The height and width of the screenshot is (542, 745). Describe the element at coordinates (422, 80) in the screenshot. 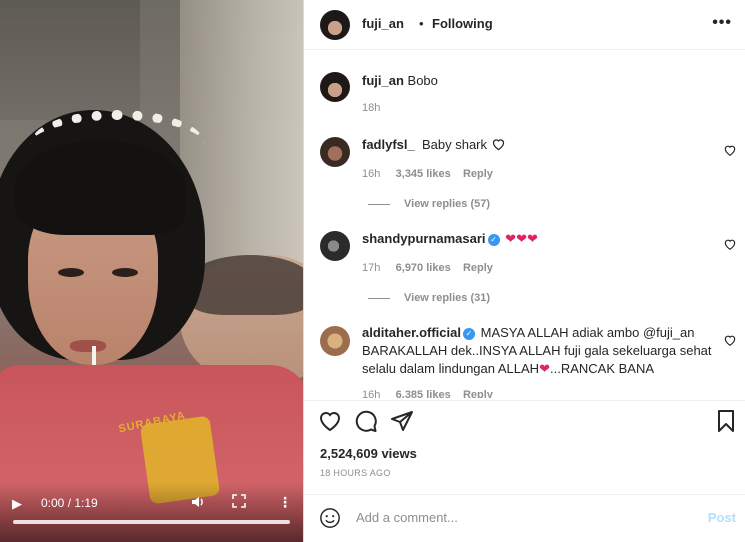

I see `caption-text: Bobo` at that location.